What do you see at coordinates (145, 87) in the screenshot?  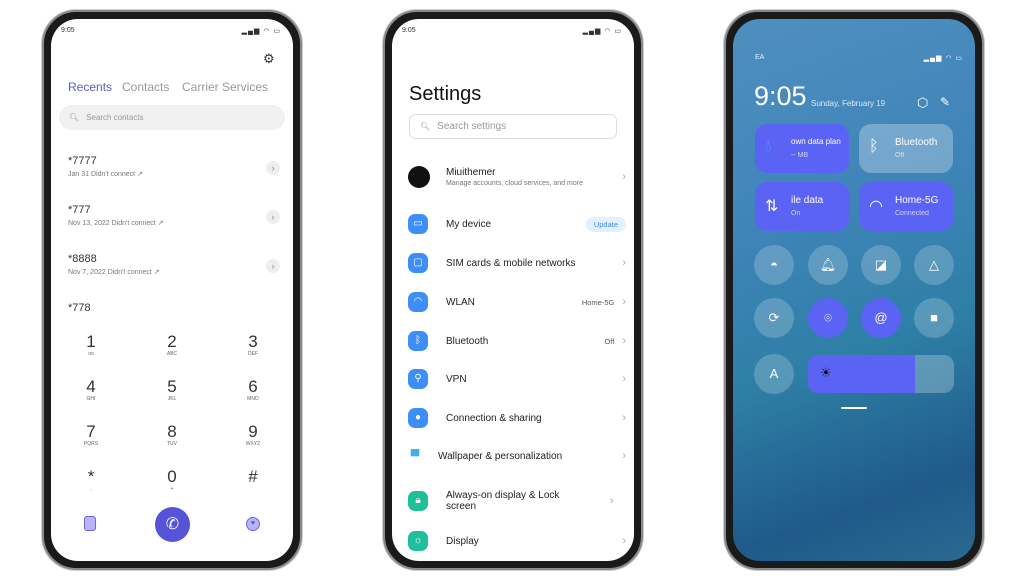 I see `tab-contacts: Contacts` at bounding box center [145, 87].